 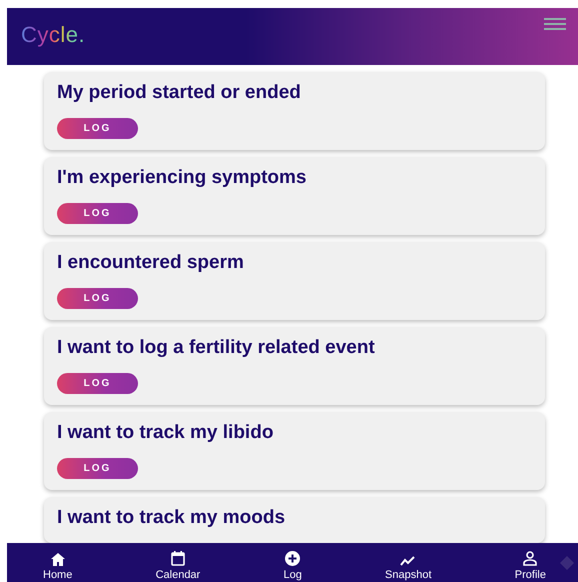 What do you see at coordinates (165, 433) in the screenshot?
I see `card-title: I want to track my libido` at bounding box center [165, 433].